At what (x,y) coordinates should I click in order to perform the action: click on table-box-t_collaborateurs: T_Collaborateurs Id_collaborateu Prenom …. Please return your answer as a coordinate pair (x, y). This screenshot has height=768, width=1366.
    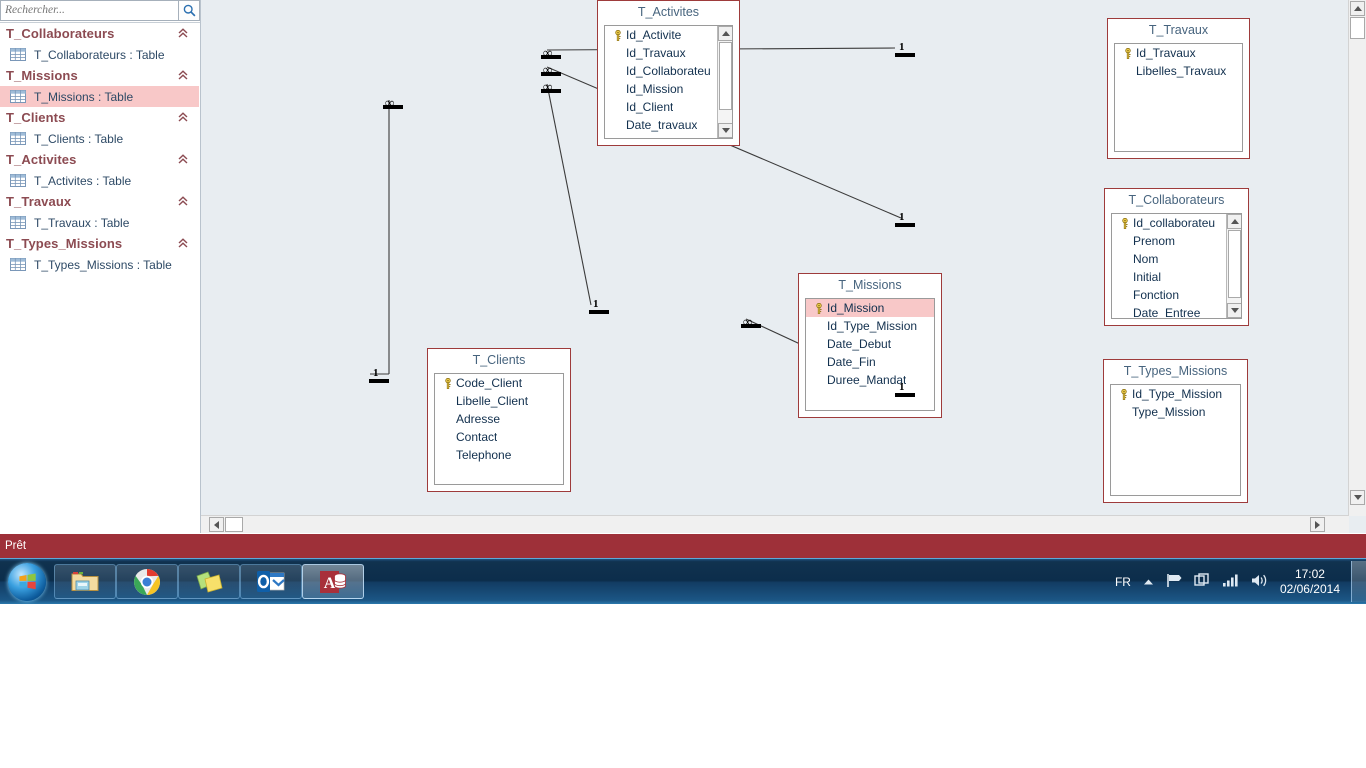
    Looking at the image, I should click on (1176, 257).